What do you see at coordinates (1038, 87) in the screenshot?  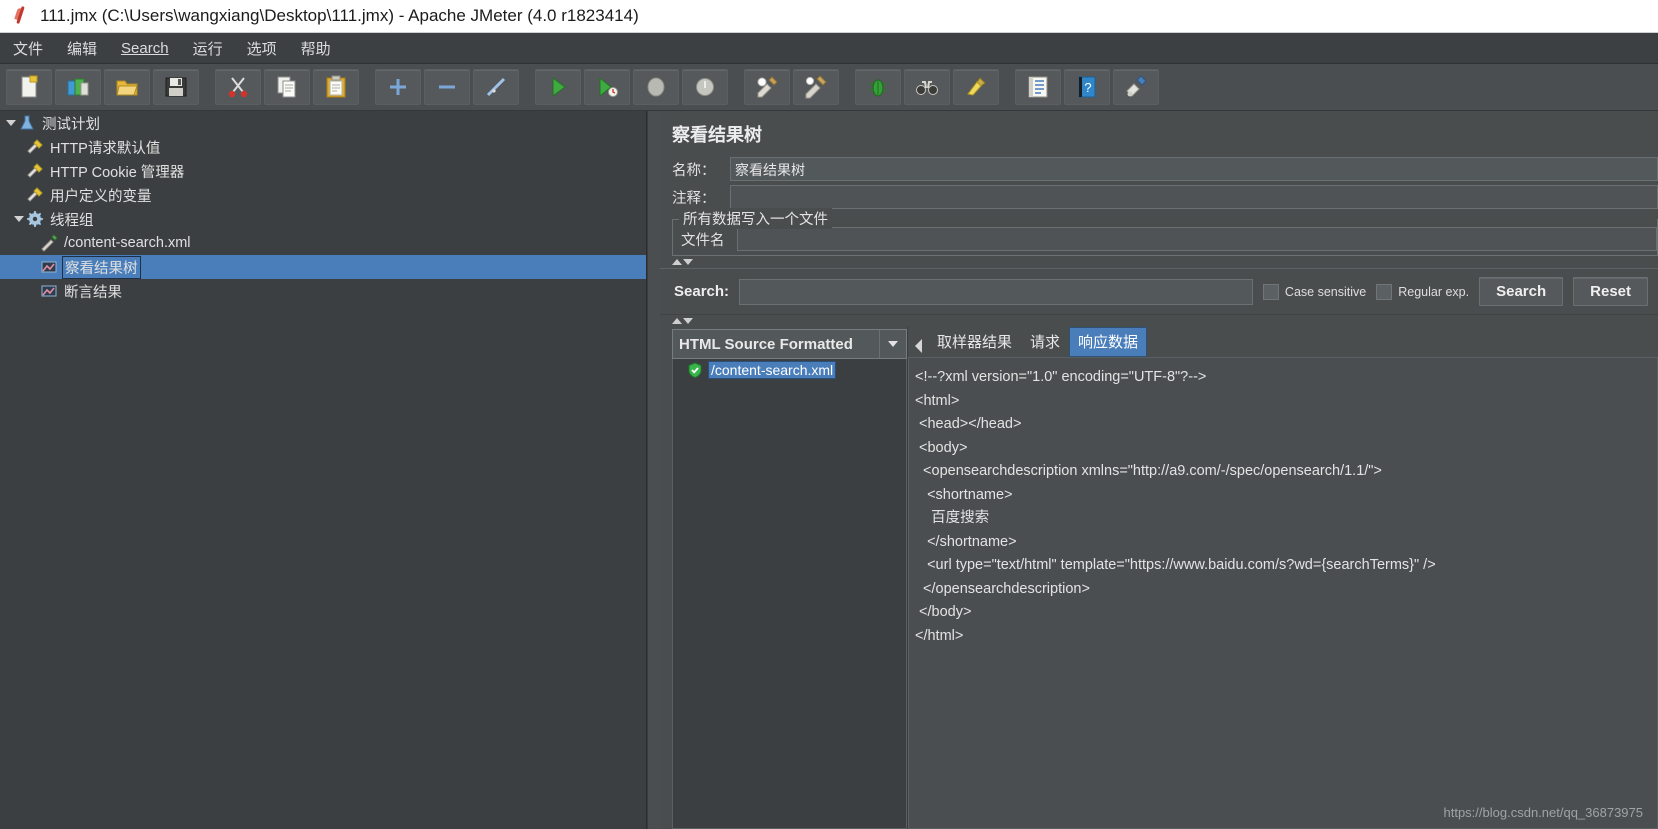 I see `toolbar-function-helper-button` at bounding box center [1038, 87].